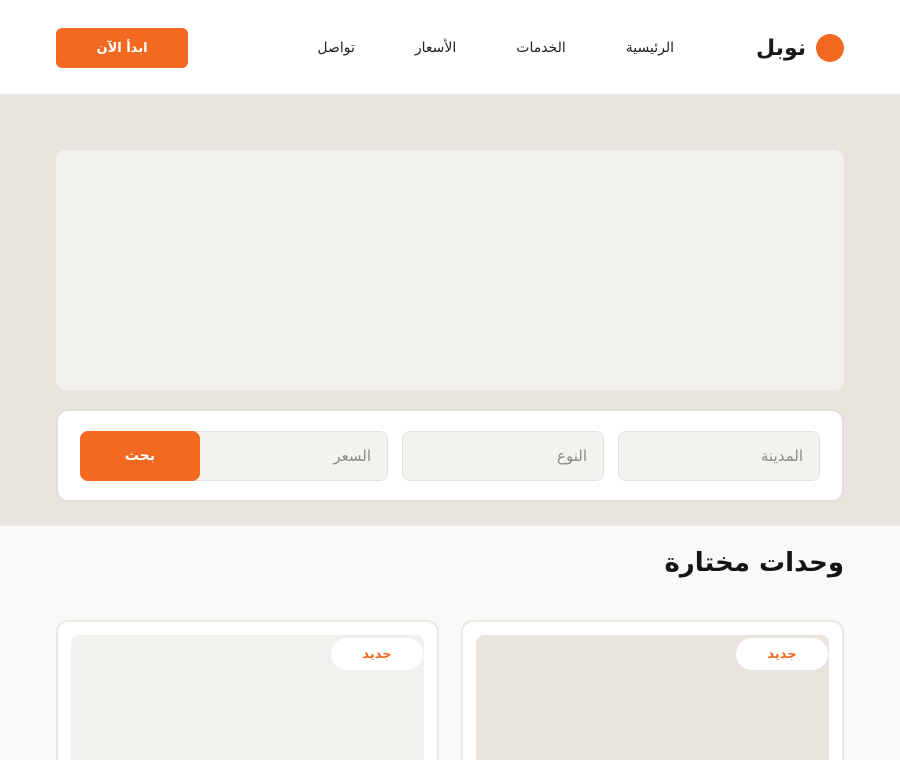  Describe the element at coordinates (288, 456) in the screenshot. I see `price-field` at that location.